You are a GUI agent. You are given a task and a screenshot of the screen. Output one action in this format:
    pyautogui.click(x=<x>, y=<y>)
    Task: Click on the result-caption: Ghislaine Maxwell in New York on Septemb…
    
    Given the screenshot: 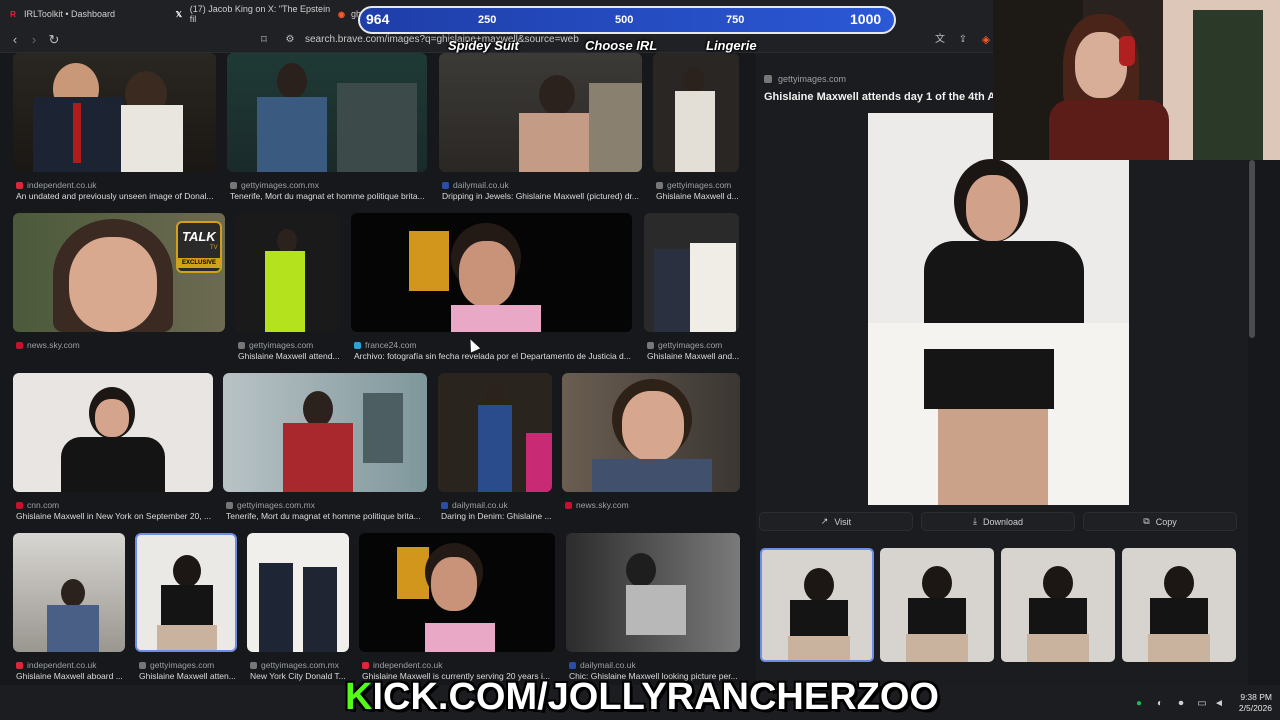 What is the action you would take?
    pyautogui.click(x=115, y=516)
    